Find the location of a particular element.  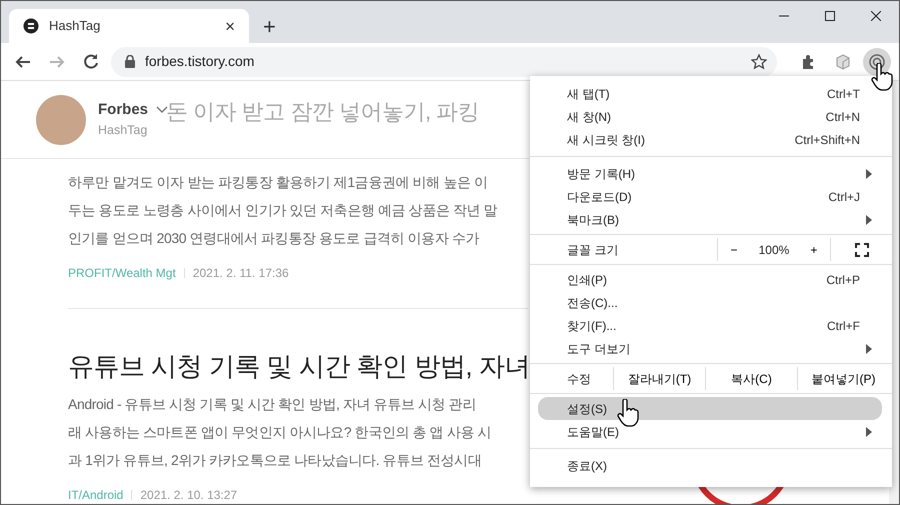

close-icon is located at coordinates (876, 16).